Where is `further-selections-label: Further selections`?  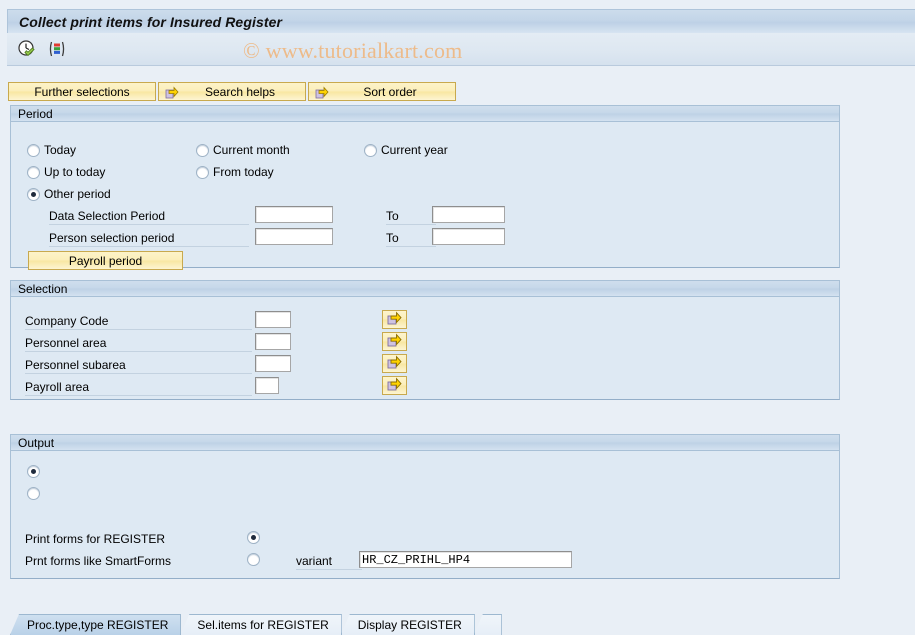 further-selections-label: Further selections is located at coordinates (82, 91).